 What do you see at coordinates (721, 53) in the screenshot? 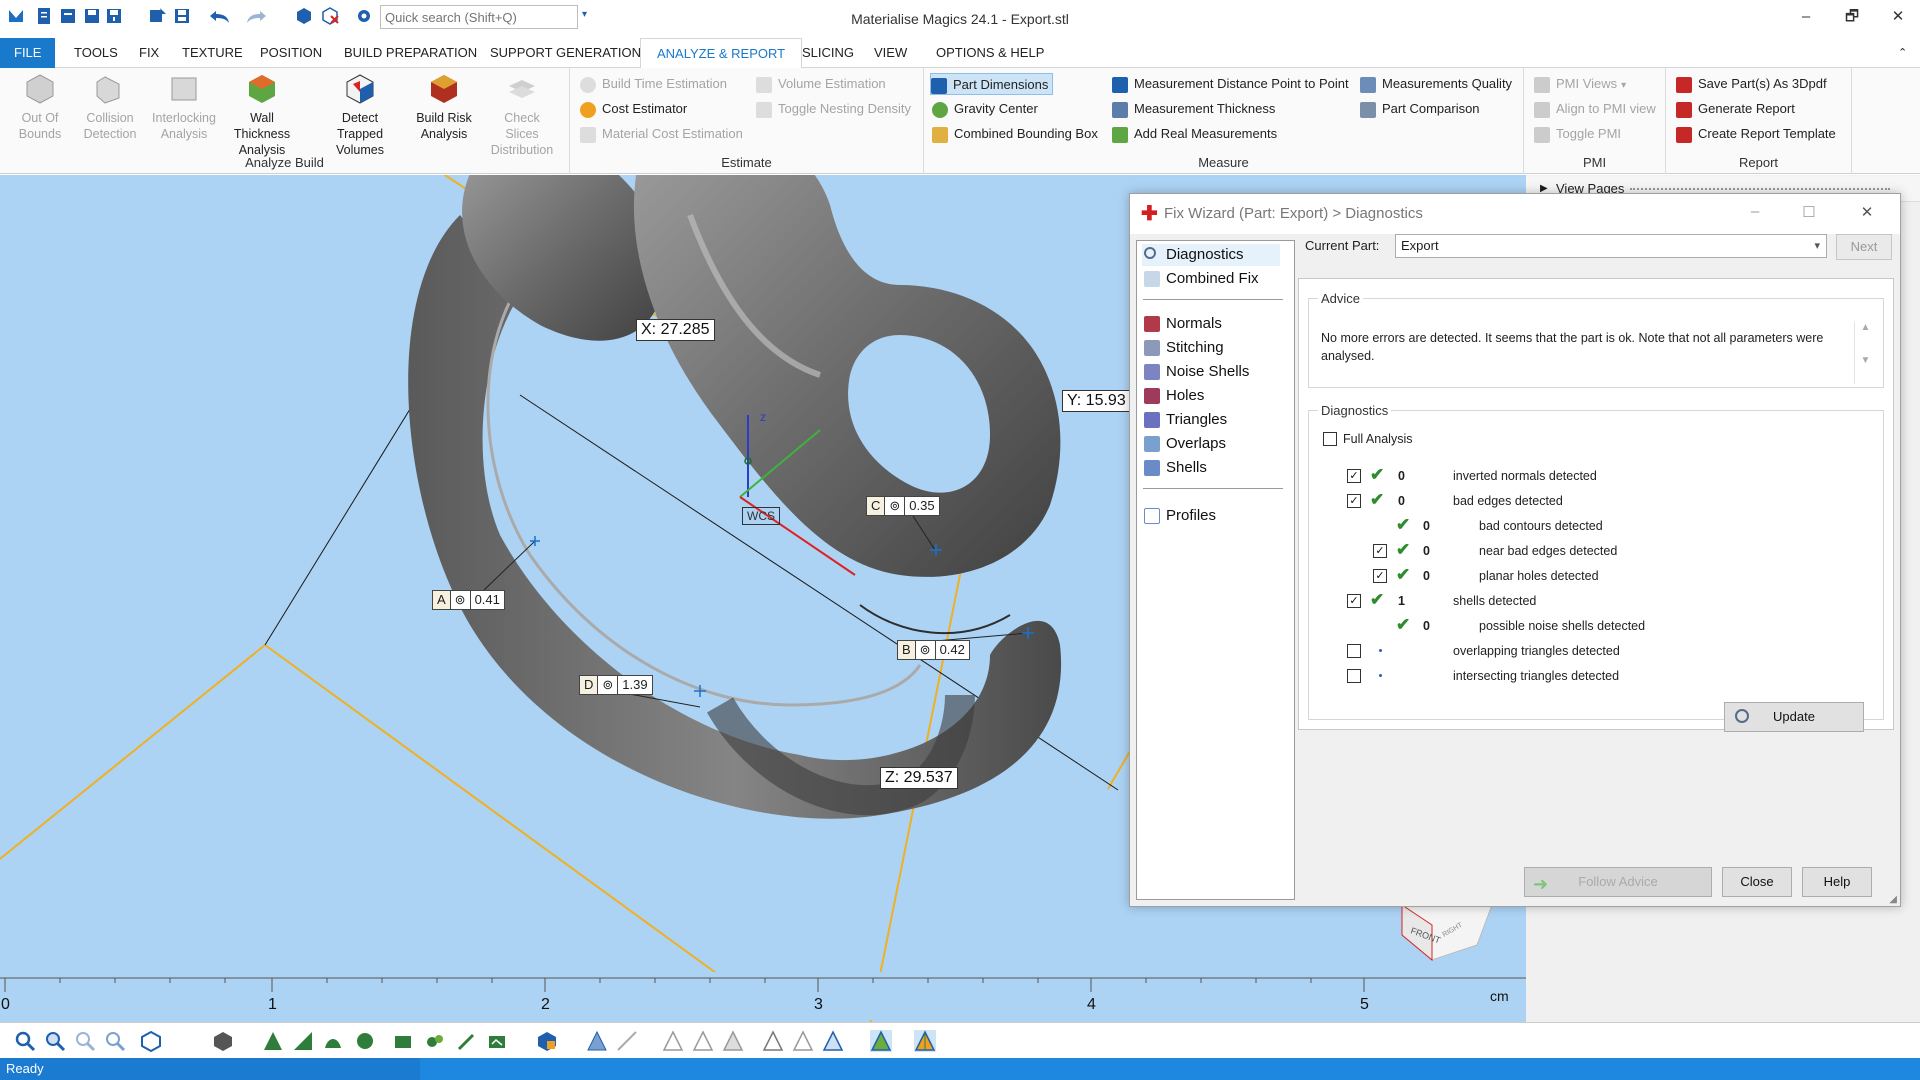
I see `tab-analyze-report: ANALYZE & REPORT` at bounding box center [721, 53].